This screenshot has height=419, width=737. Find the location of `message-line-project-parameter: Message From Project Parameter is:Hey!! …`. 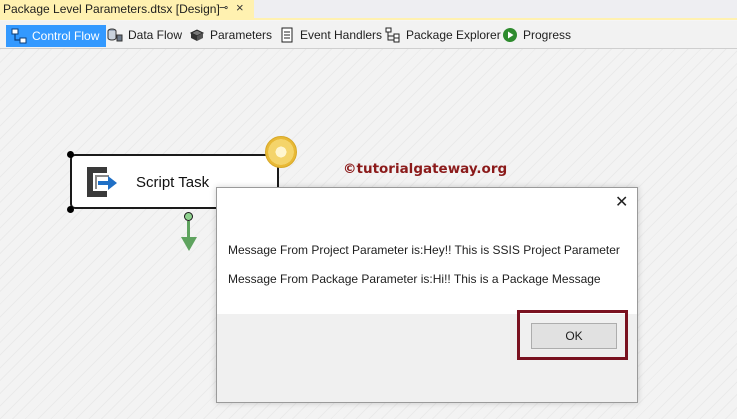

message-line-project-parameter: Message From Project Parameter is:Hey!! … is located at coordinates (424, 250).